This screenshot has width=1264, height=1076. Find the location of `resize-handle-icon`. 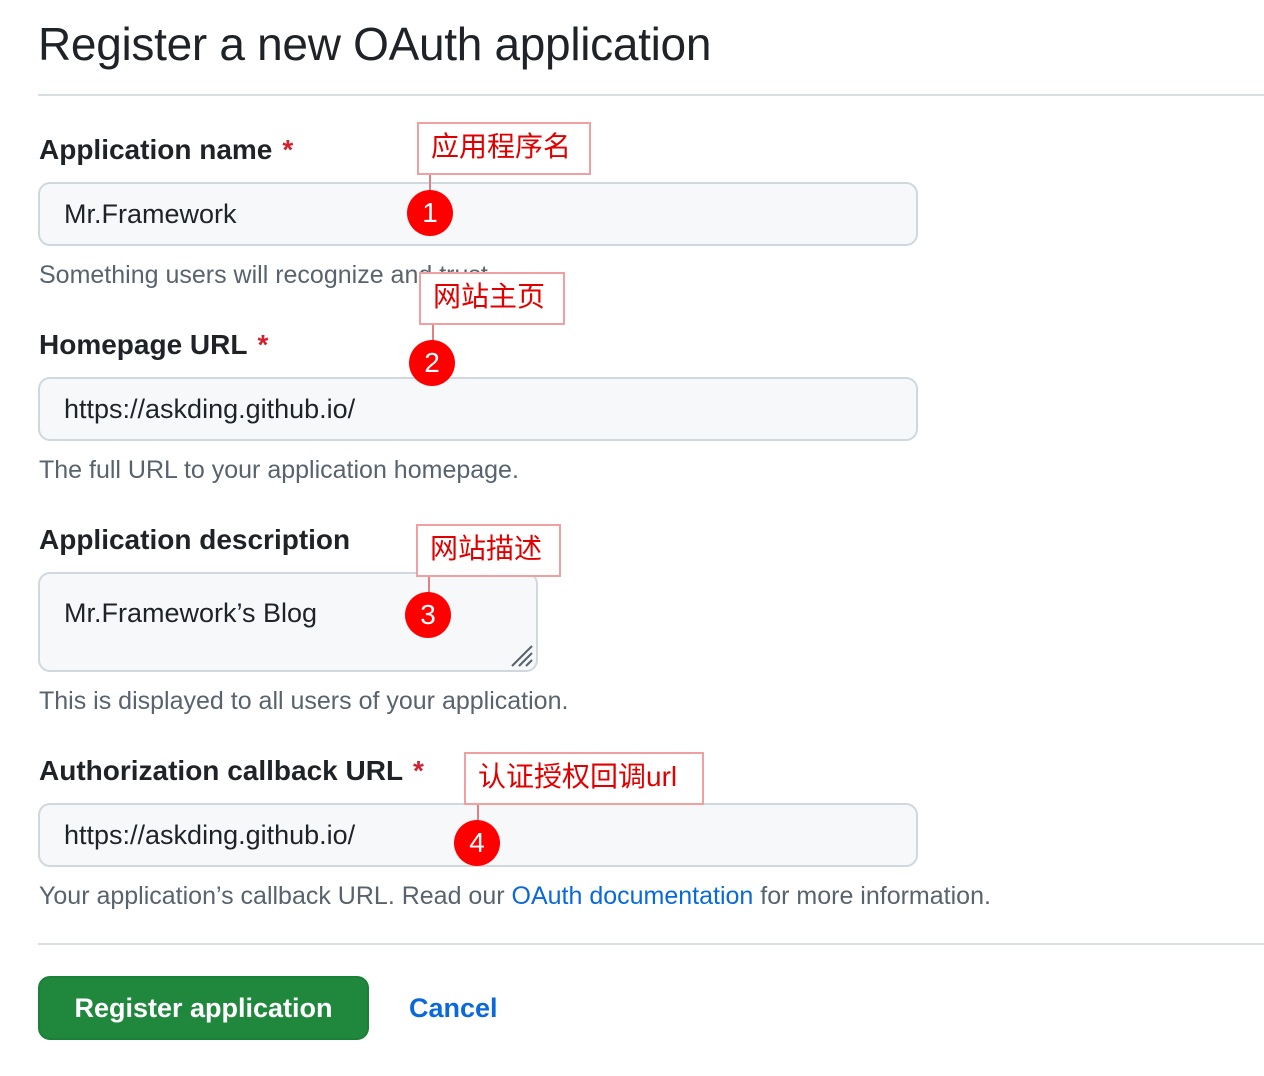

resize-handle-icon is located at coordinates (521, 655).